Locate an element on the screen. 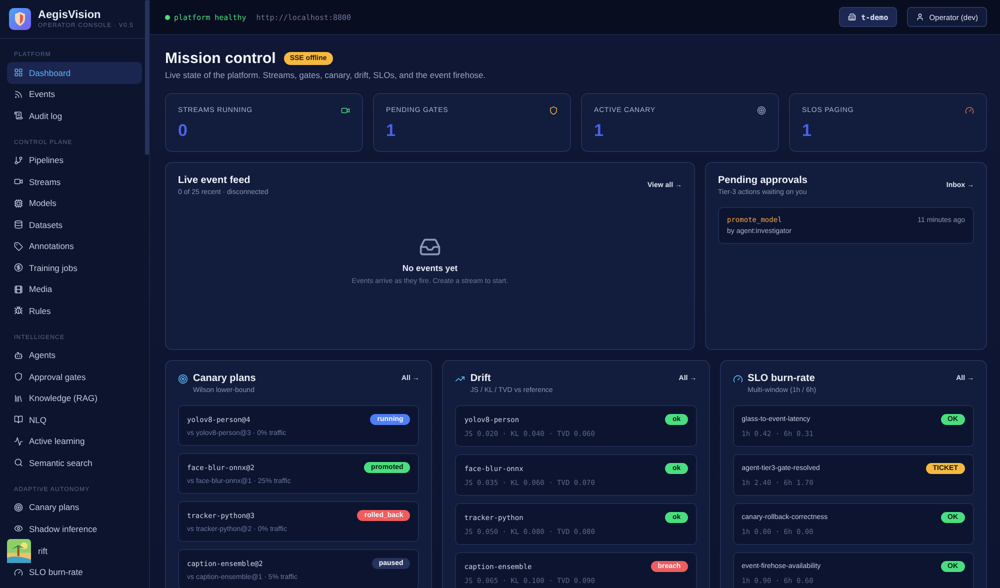  grid-icon is located at coordinates (18, 73).